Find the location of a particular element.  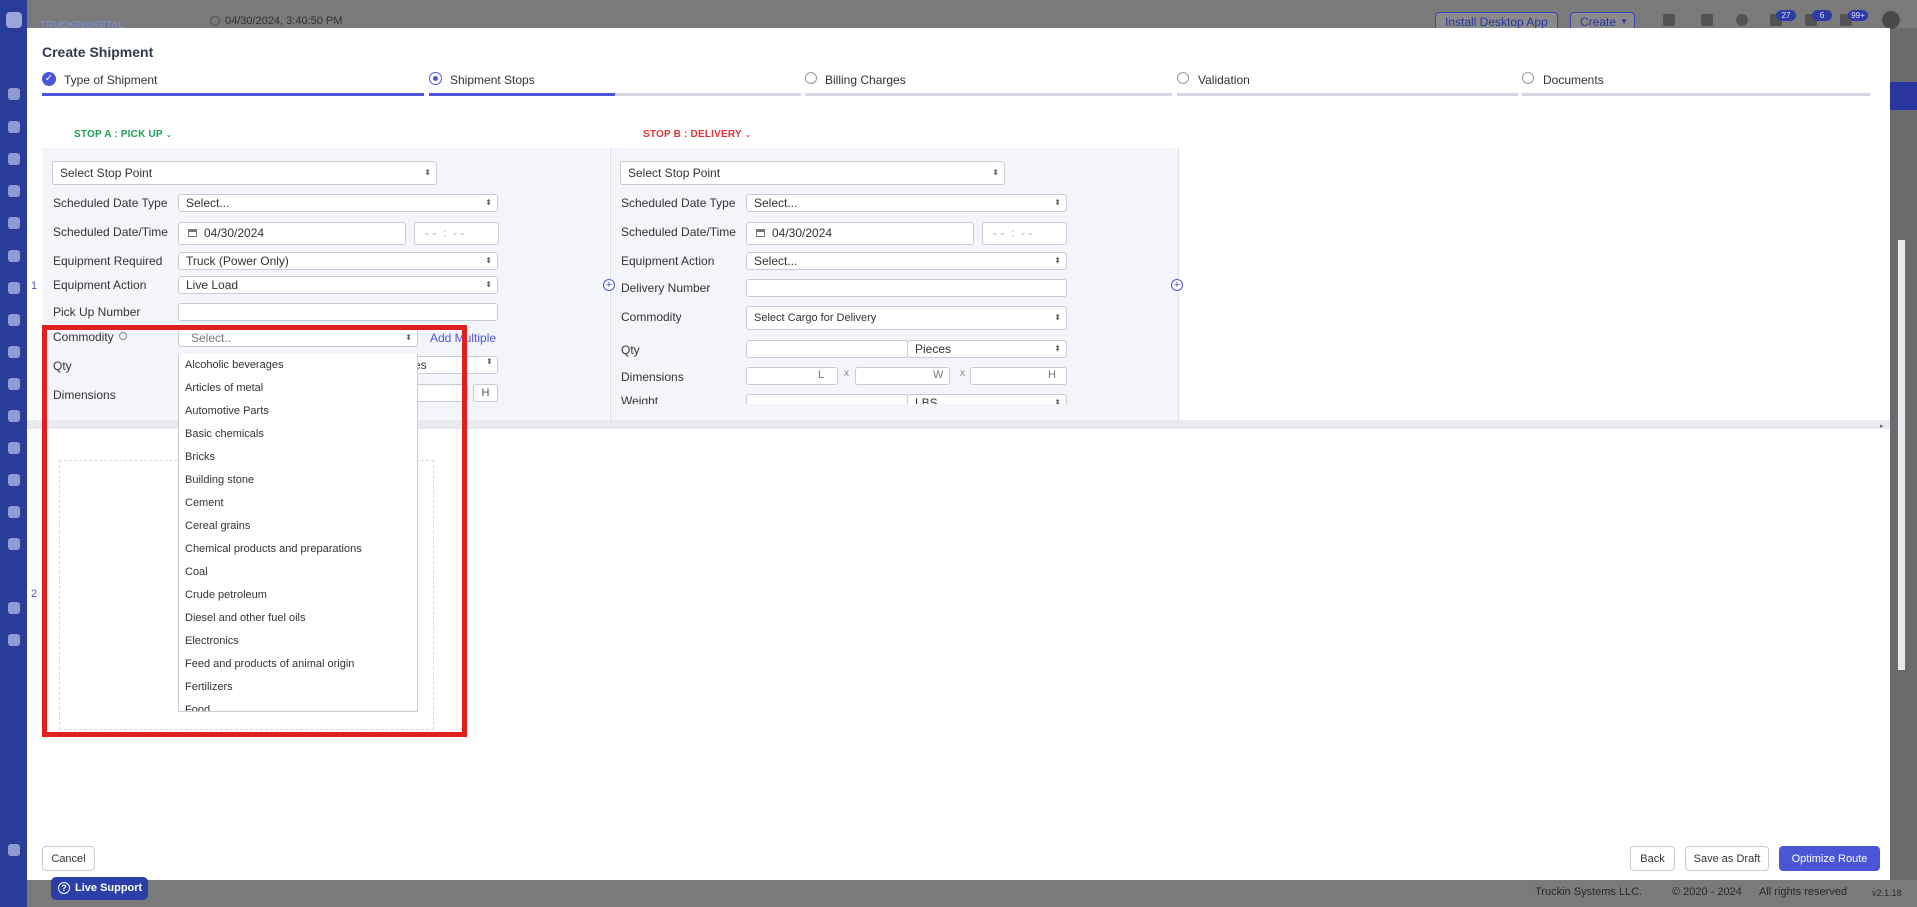

stop-b-qty-label: Qty is located at coordinates (630, 350).